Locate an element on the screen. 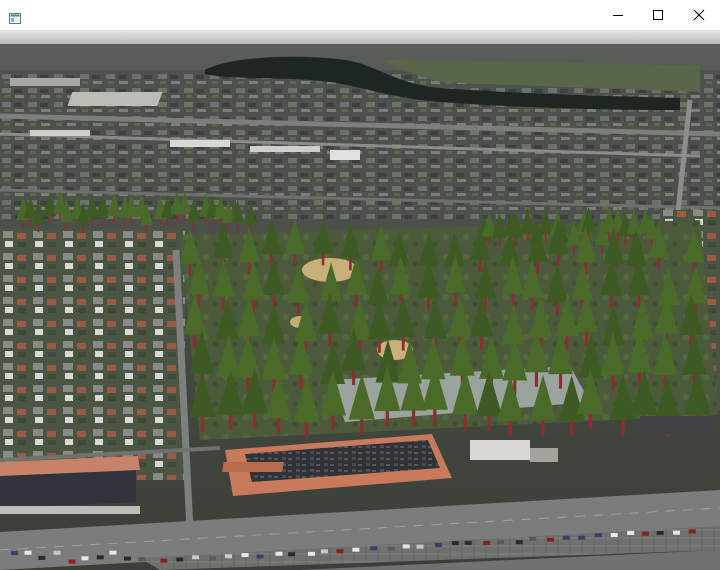 This screenshot has height=570, width=720. maximize-icon is located at coordinates (658, 15).